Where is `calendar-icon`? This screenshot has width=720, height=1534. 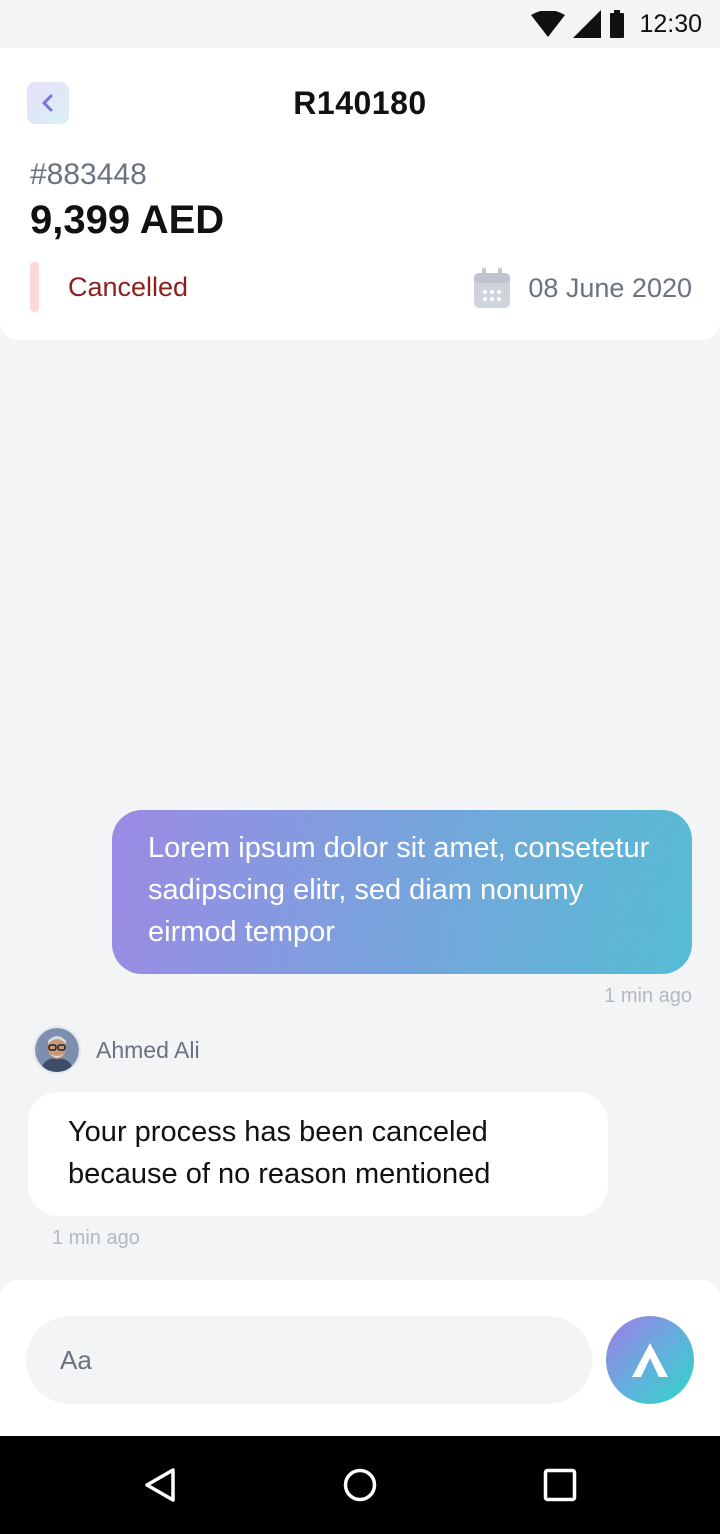
calendar-icon is located at coordinates (492, 288).